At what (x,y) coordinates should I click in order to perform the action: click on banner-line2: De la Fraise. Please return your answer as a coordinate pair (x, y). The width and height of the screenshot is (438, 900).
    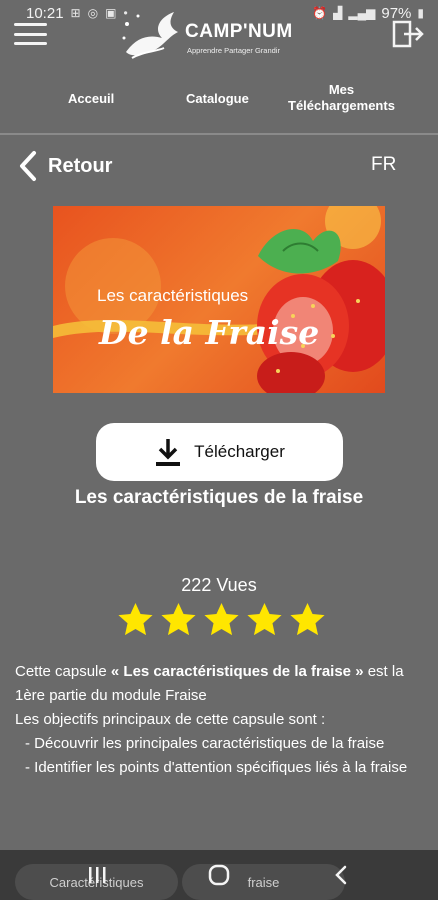
    Looking at the image, I should click on (209, 332).